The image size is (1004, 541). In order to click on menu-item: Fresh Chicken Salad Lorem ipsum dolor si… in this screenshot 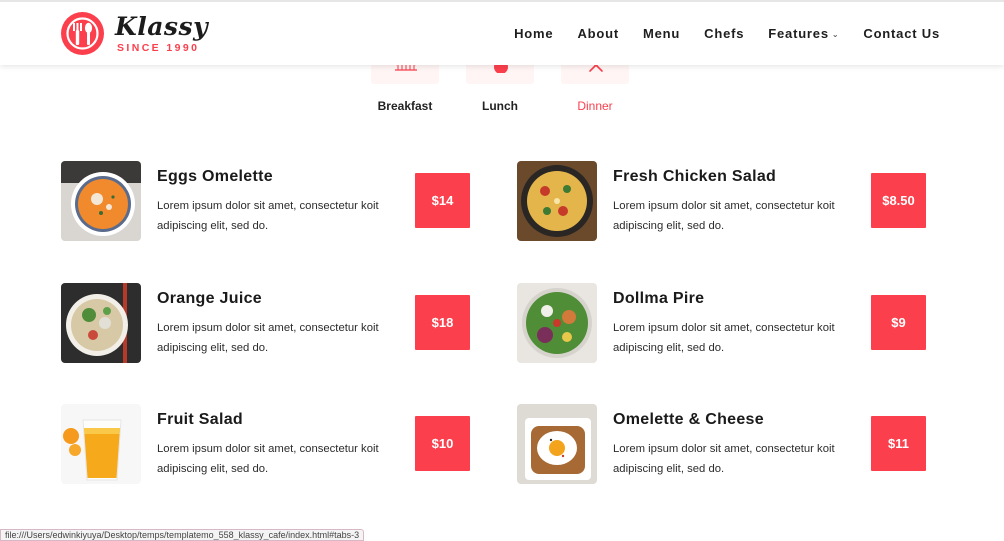, I will do `click(727, 202)`.